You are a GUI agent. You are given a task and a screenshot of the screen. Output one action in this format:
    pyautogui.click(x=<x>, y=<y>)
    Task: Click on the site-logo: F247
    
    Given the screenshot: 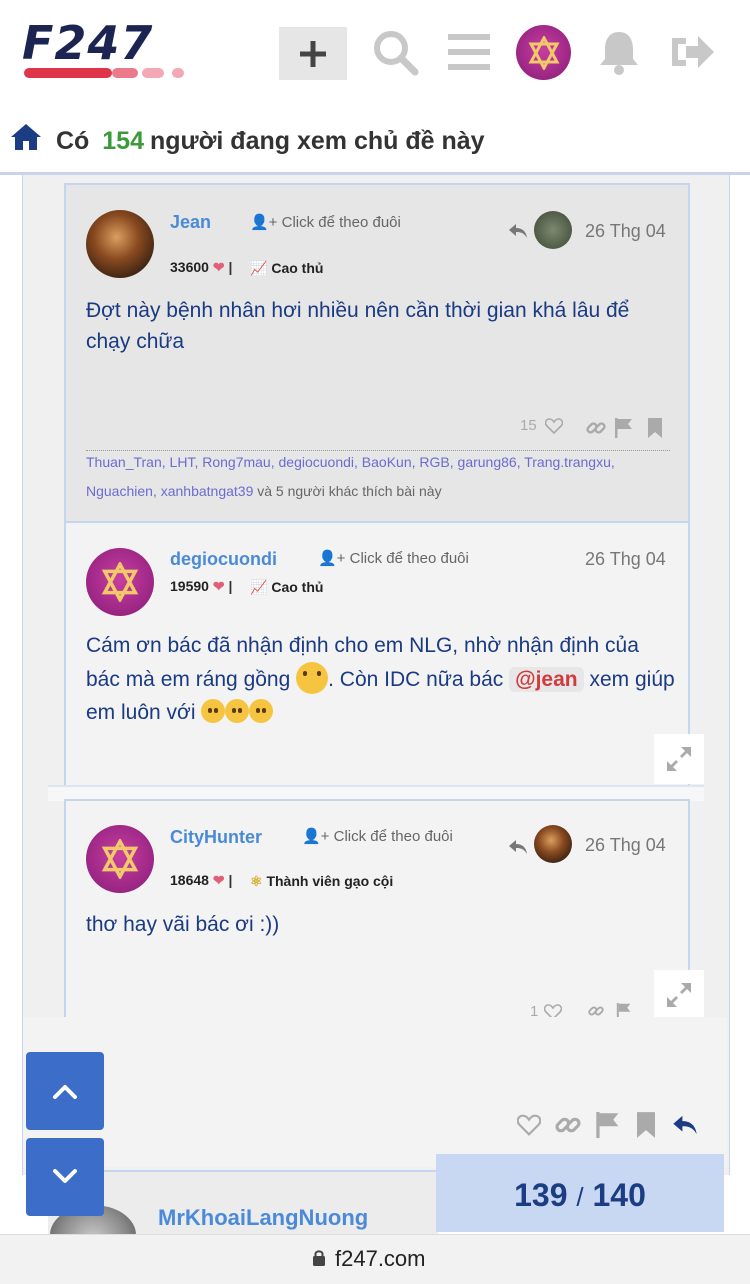 What is the action you would take?
    pyautogui.click(x=87, y=43)
    